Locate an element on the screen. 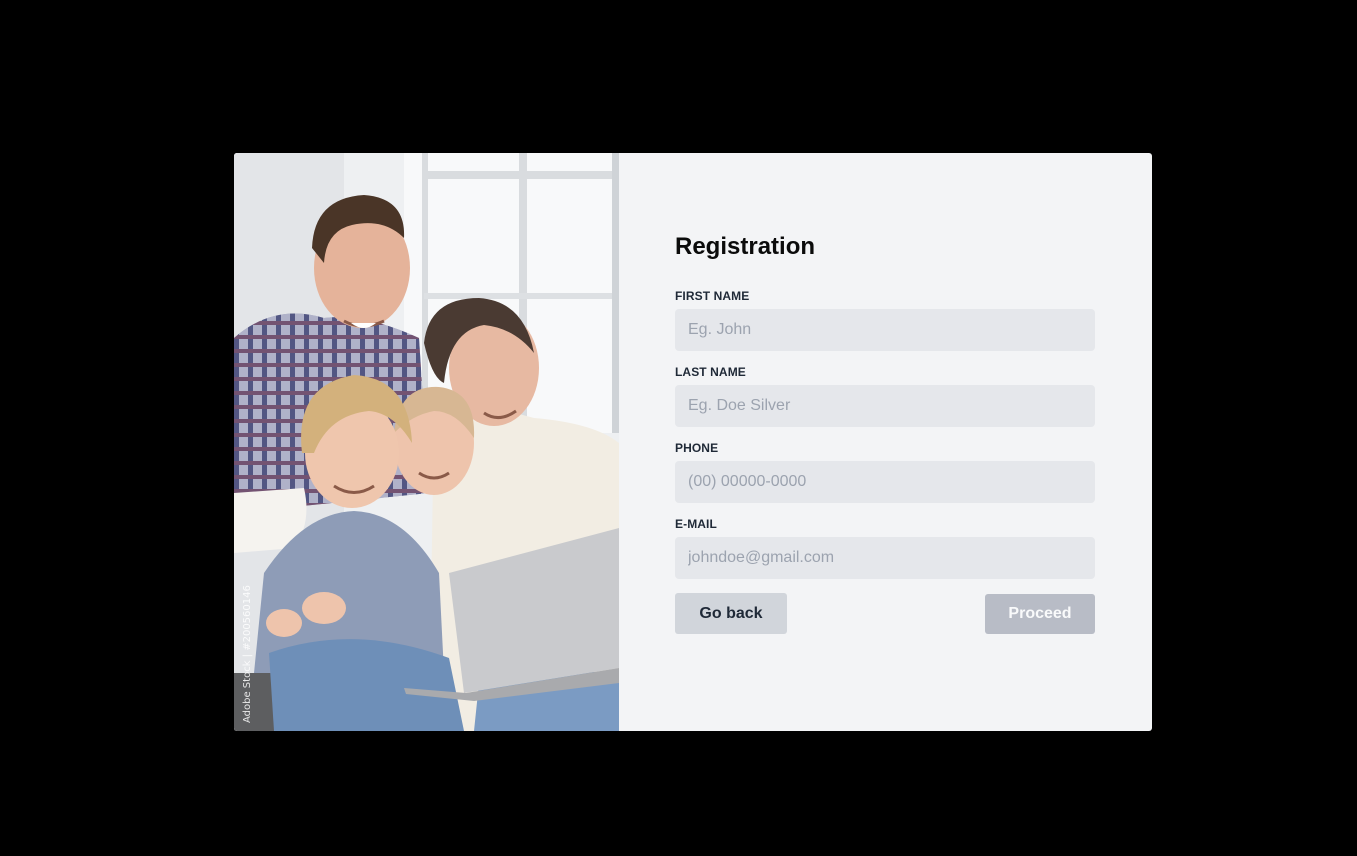 The image size is (1357, 856). proceed-button: Proceed is located at coordinates (1040, 614).